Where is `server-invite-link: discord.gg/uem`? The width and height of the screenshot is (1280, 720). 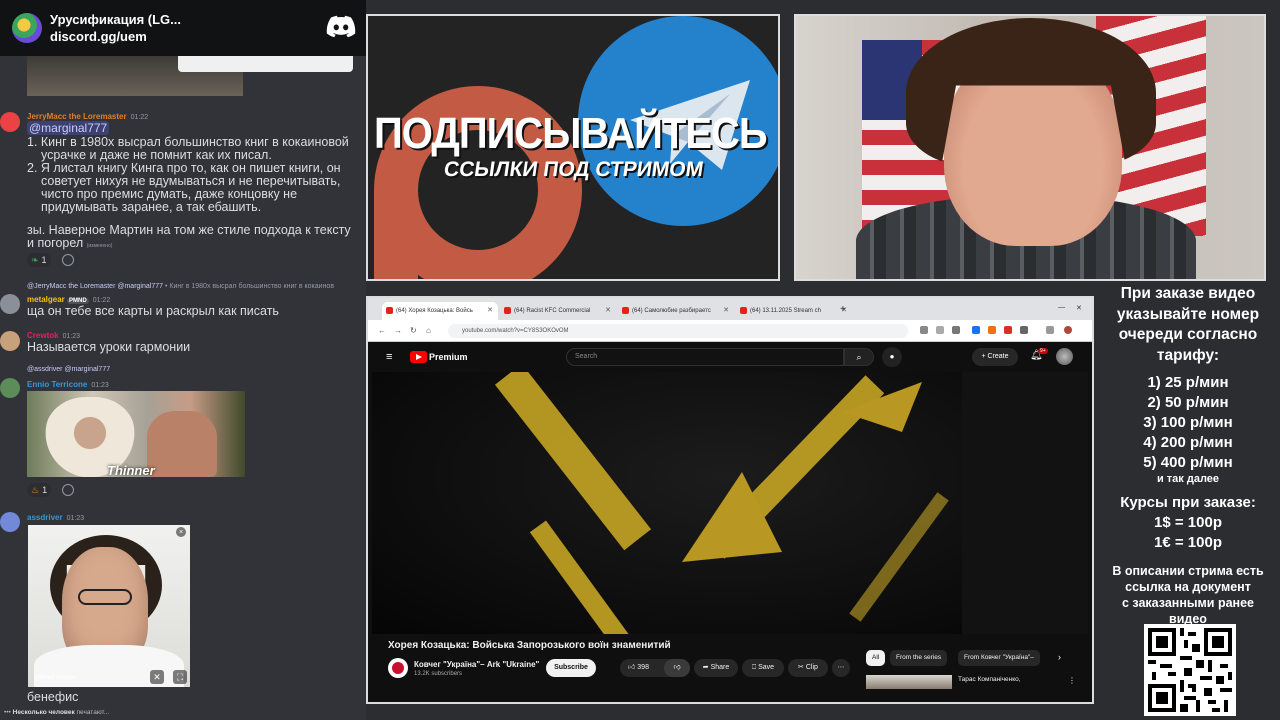 server-invite-link: discord.gg/uem is located at coordinates (115, 36).